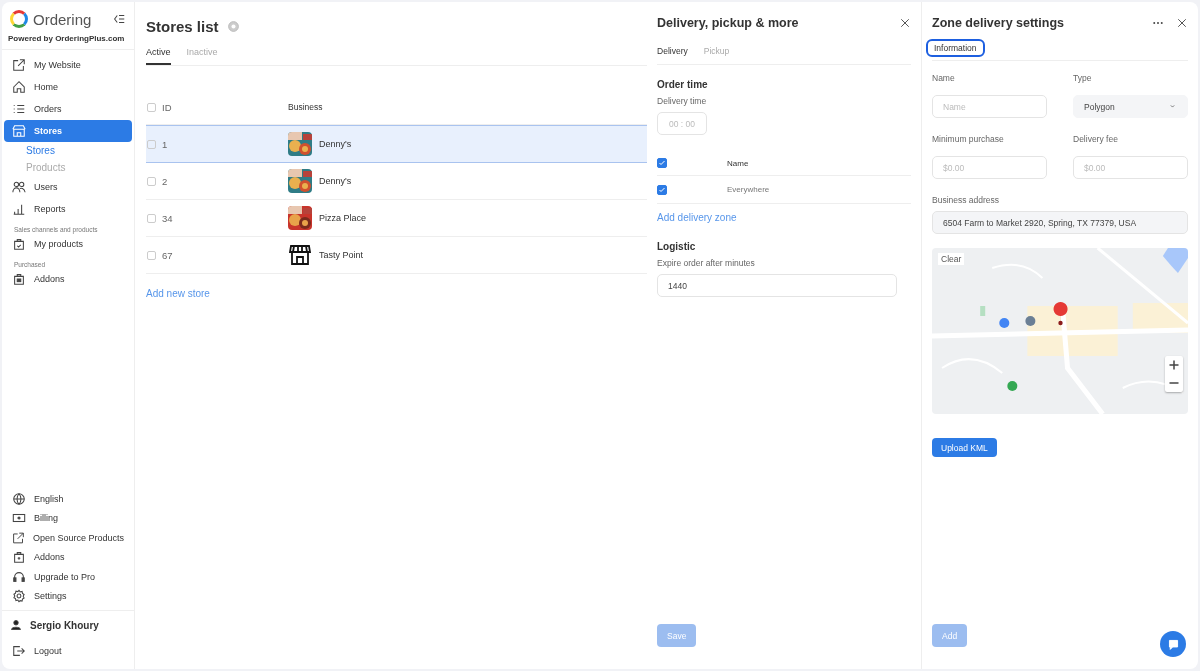  I want to click on user-name: Sergio Khoury, so click(64, 625).